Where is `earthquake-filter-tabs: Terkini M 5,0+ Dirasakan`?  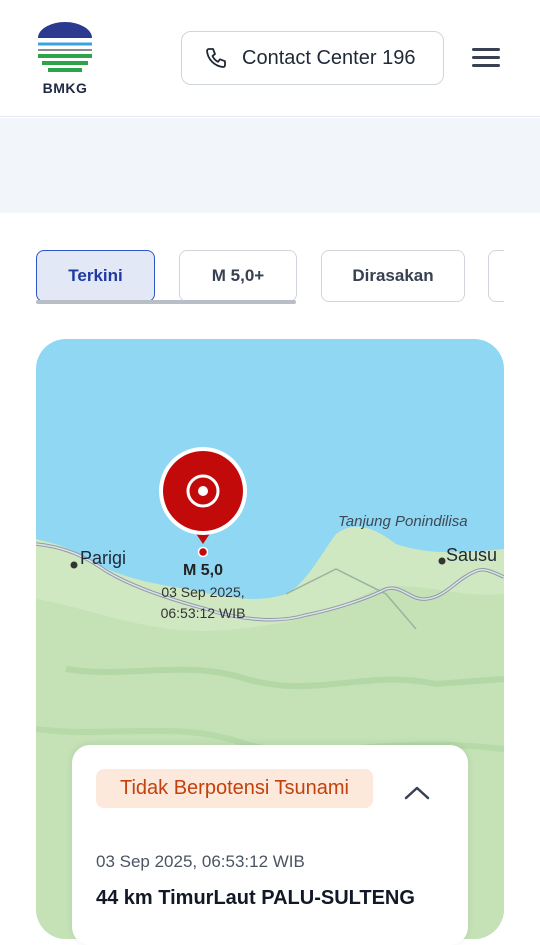
earthquake-filter-tabs: Terkini M 5,0+ Dirasakan is located at coordinates (270, 277).